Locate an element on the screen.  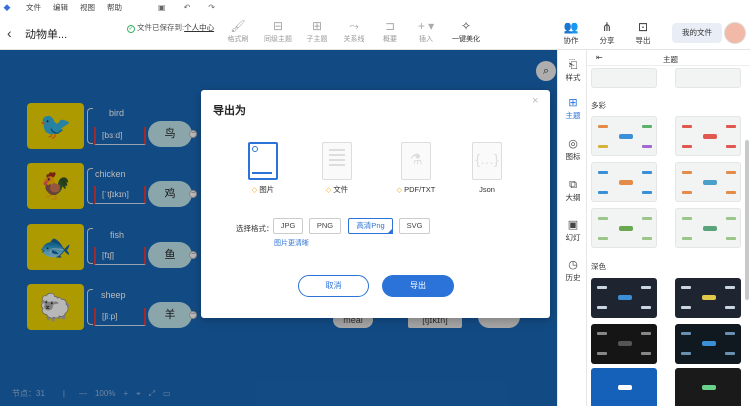
save-status: ✓ 文件已保存到:个人中心 is located at coordinates (173, 28).